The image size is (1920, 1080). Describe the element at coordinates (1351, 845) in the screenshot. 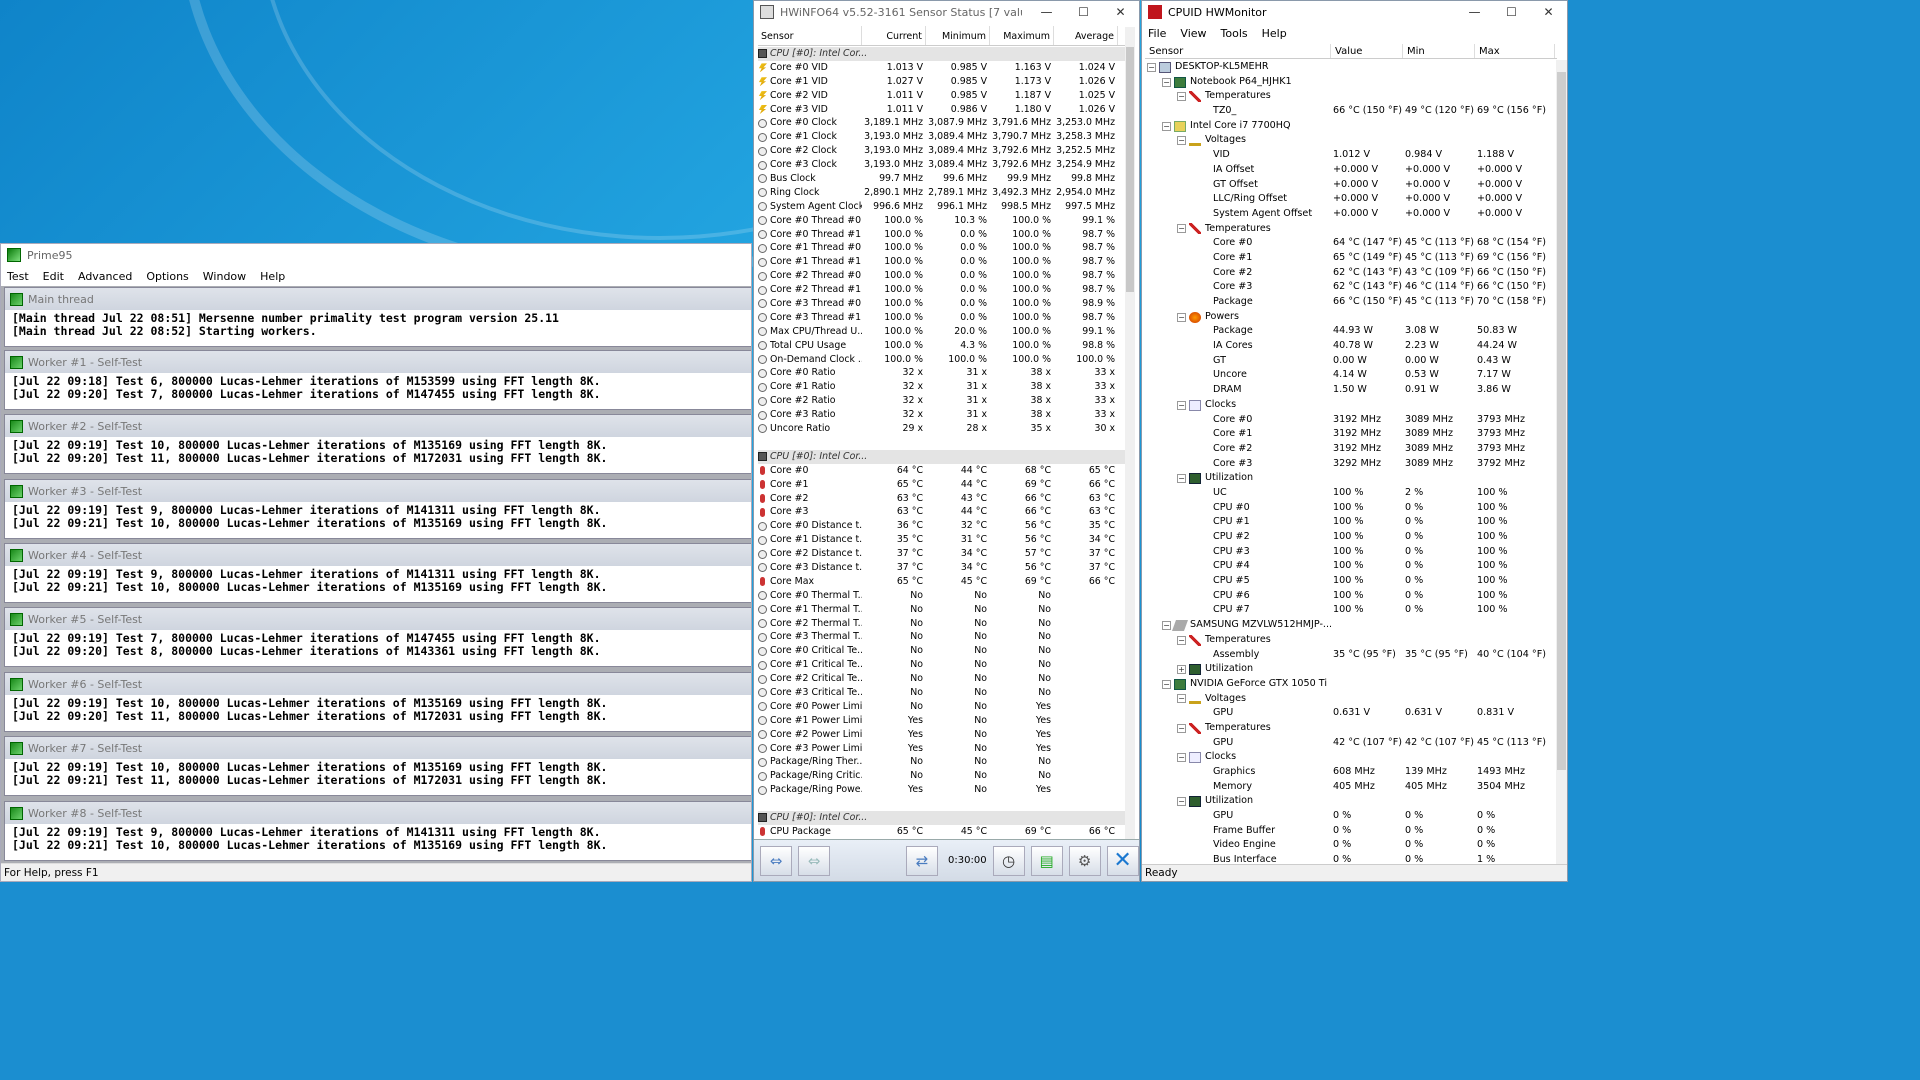

I see `tree-value-row: Video Engine 0 % 0 % 0 %` at that location.